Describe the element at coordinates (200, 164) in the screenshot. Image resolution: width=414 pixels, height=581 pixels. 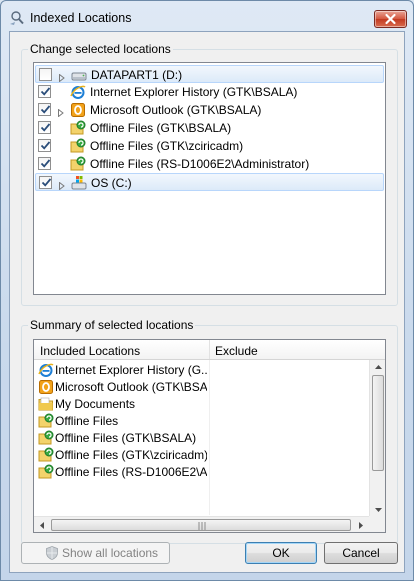
I see `location-label: Offline Files (RS-D1006E2\Administrator)` at that location.